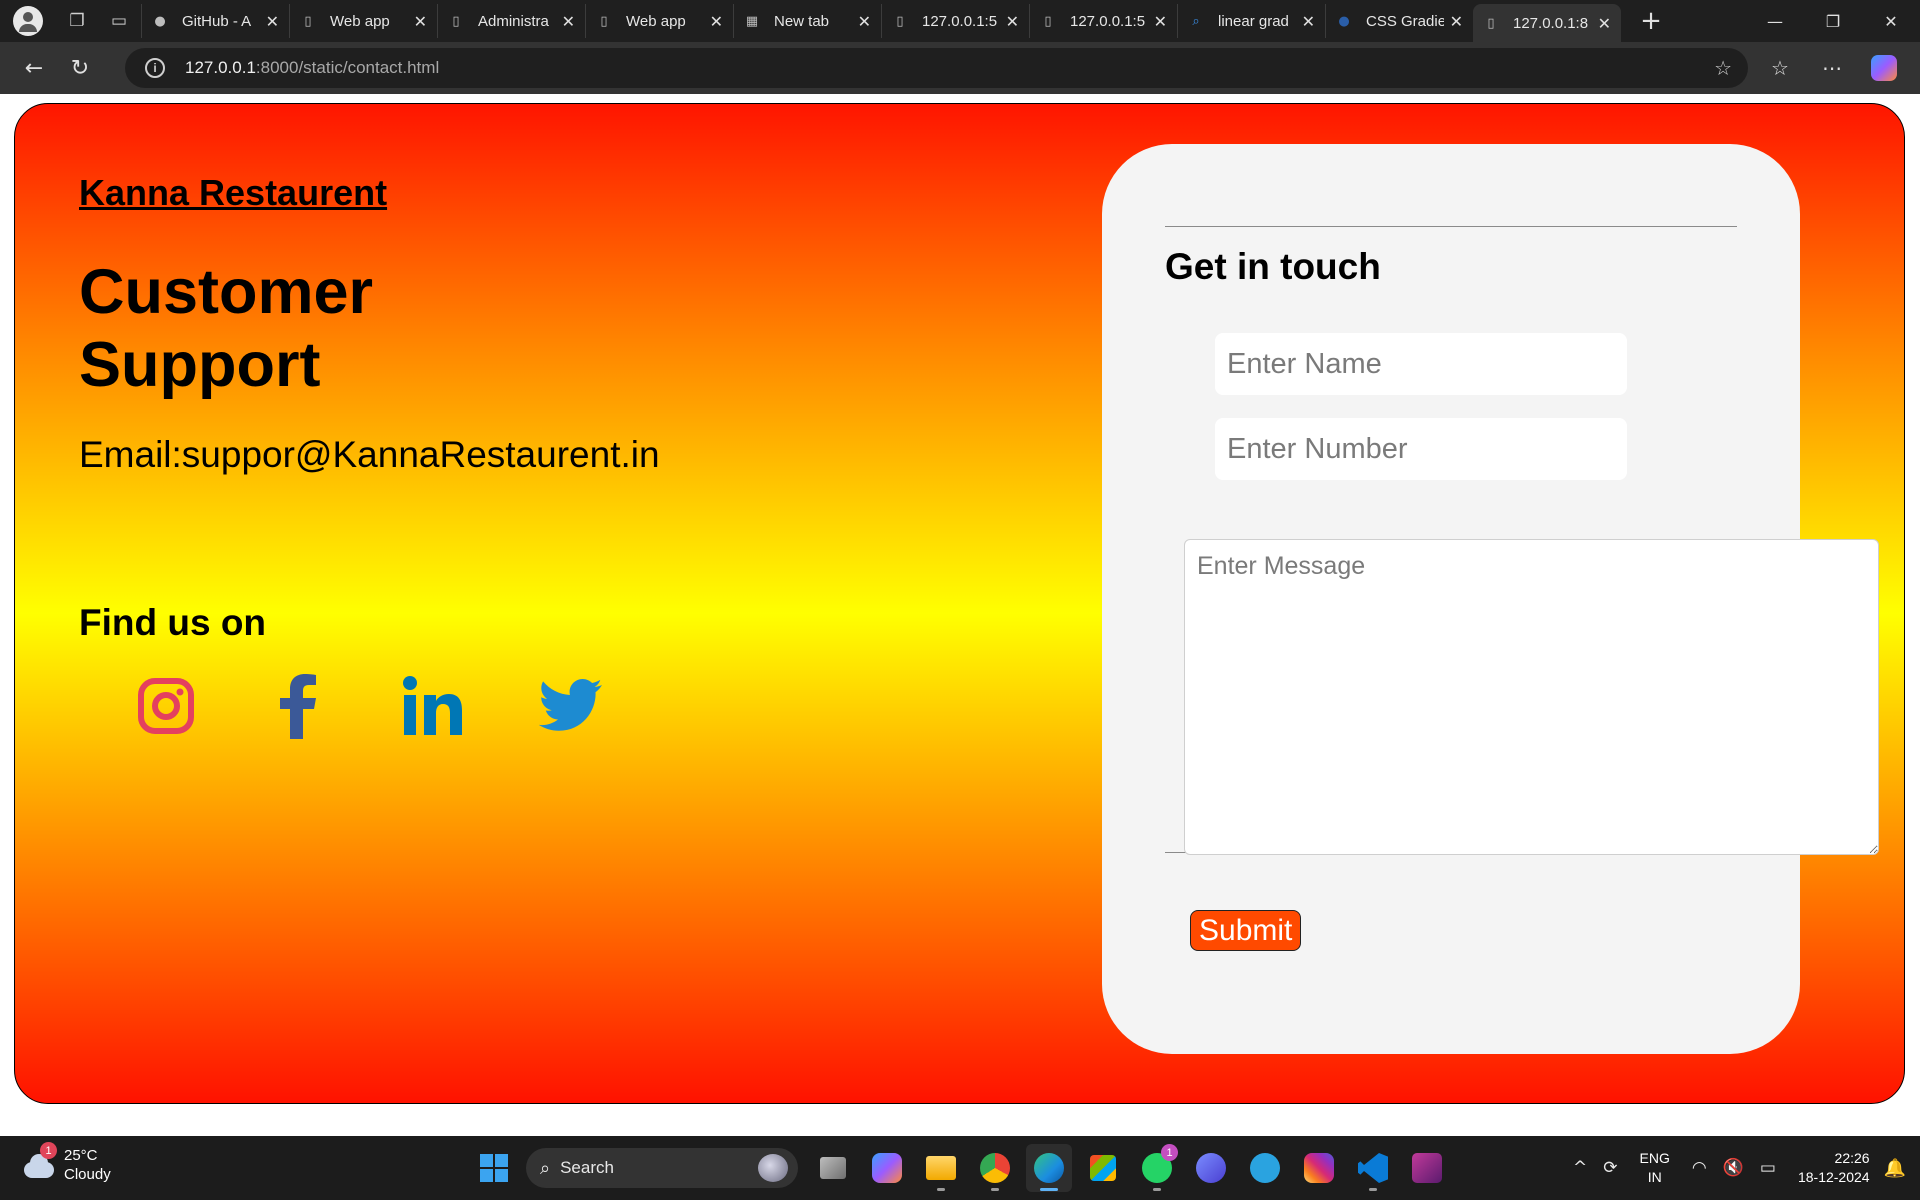 The height and width of the screenshot is (1200, 1920). Describe the element at coordinates (226, 328) in the screenshot. I see `page-title: Customer Support` at that location.